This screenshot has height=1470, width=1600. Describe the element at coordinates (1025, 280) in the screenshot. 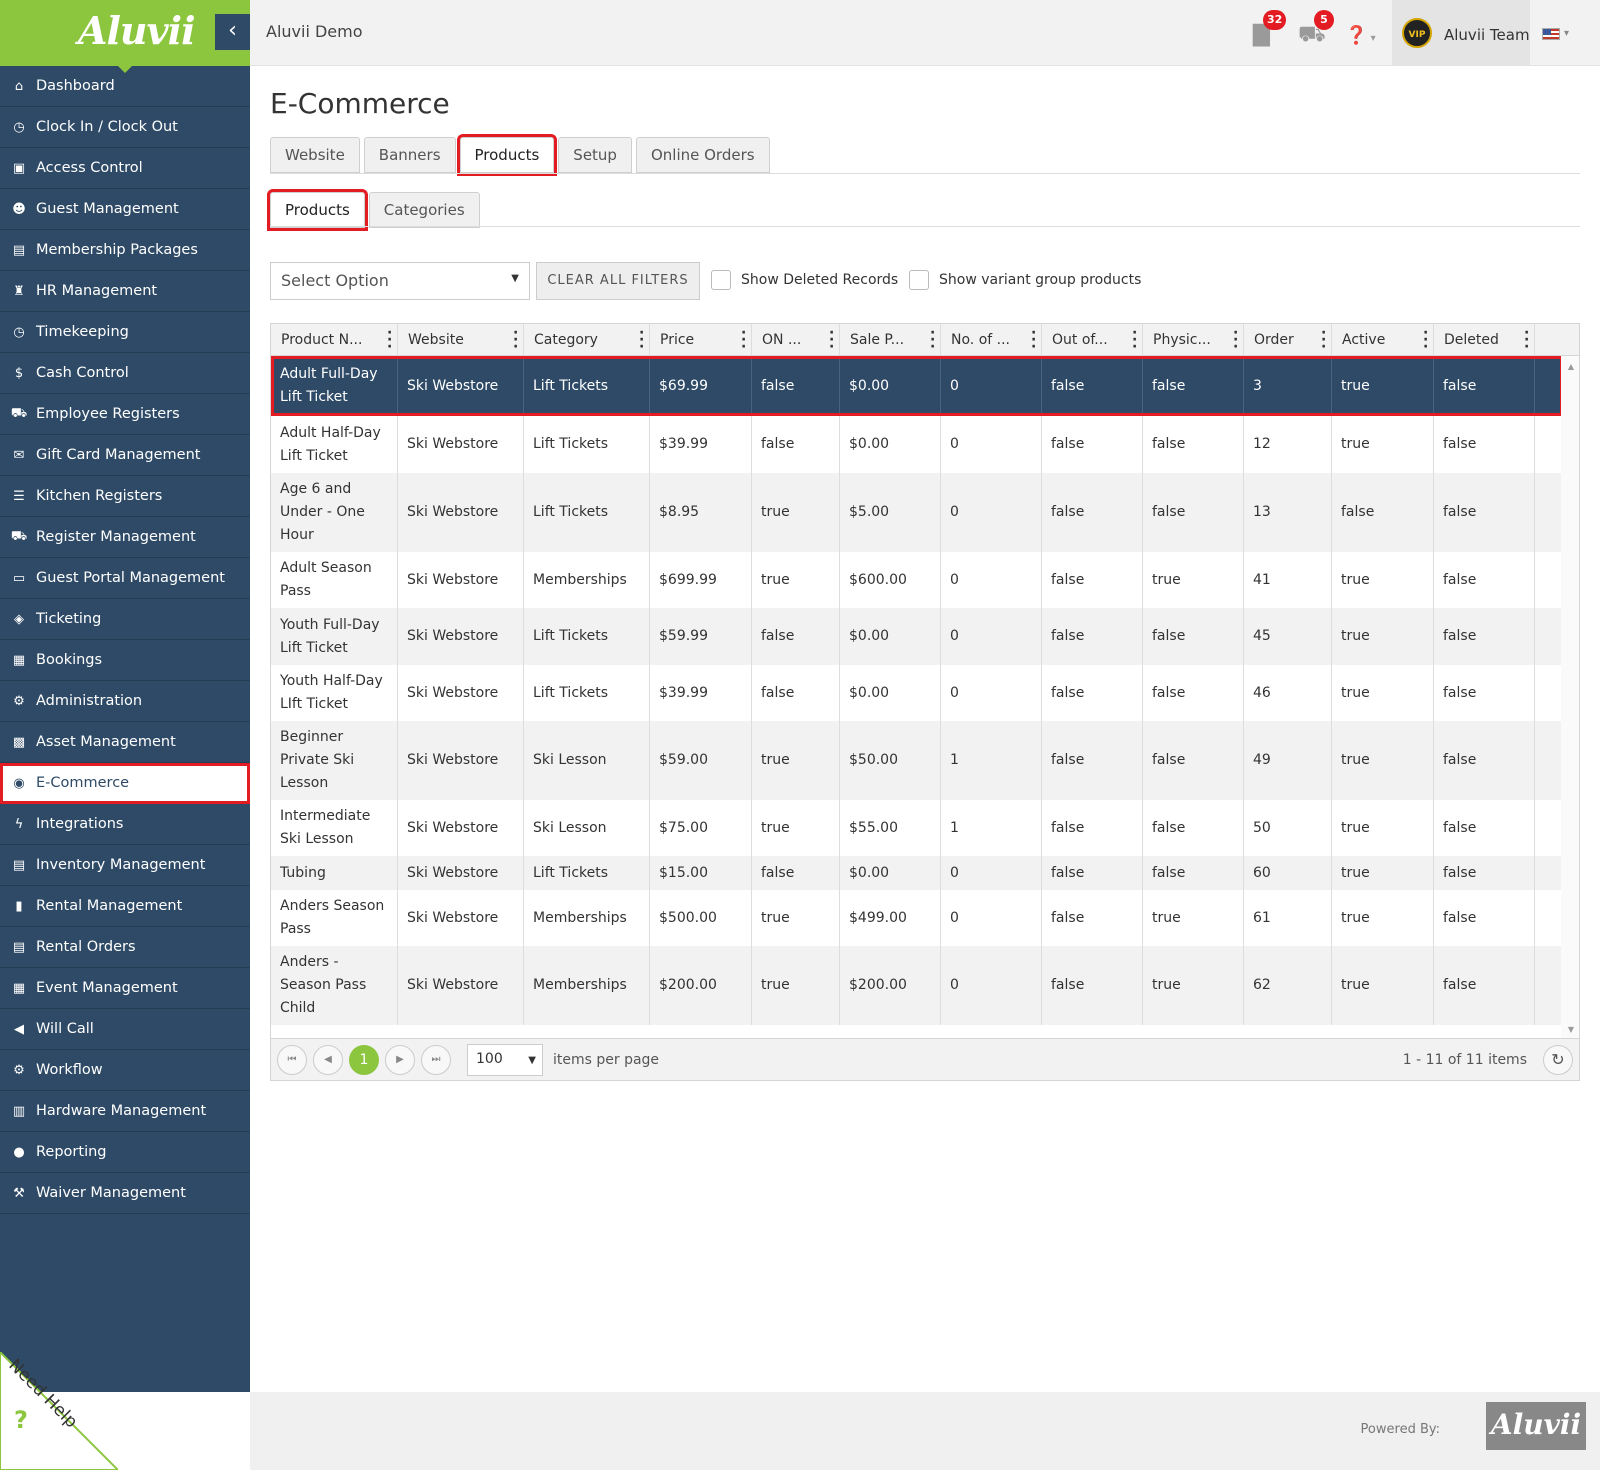

I see `show-variant-toggle: Show variant group products` at that location.